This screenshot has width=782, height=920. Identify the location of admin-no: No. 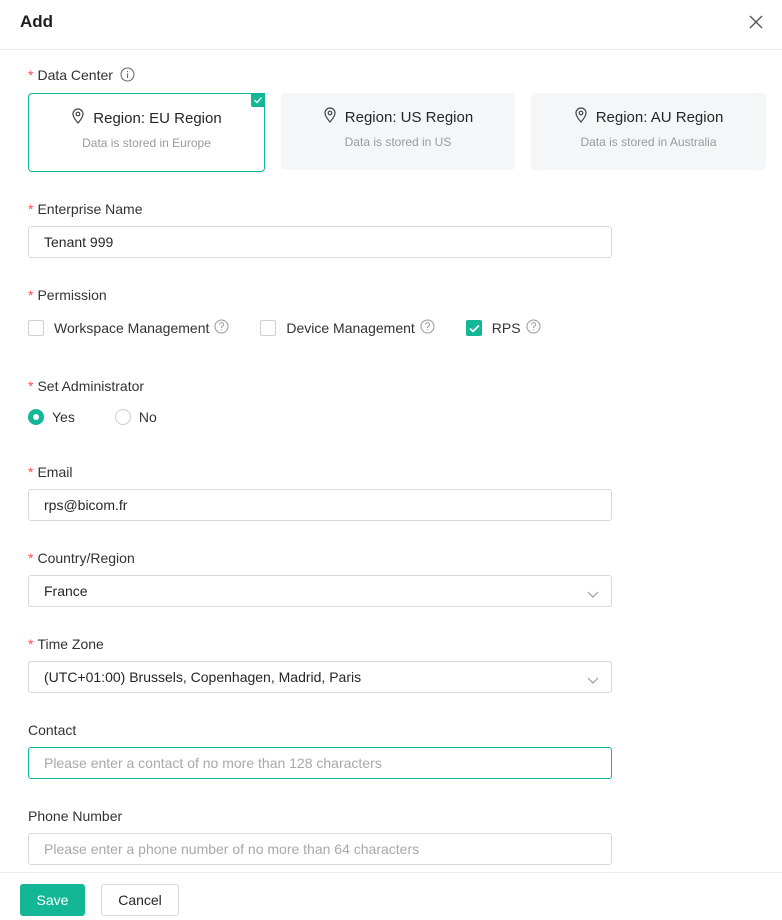
(135, 417).